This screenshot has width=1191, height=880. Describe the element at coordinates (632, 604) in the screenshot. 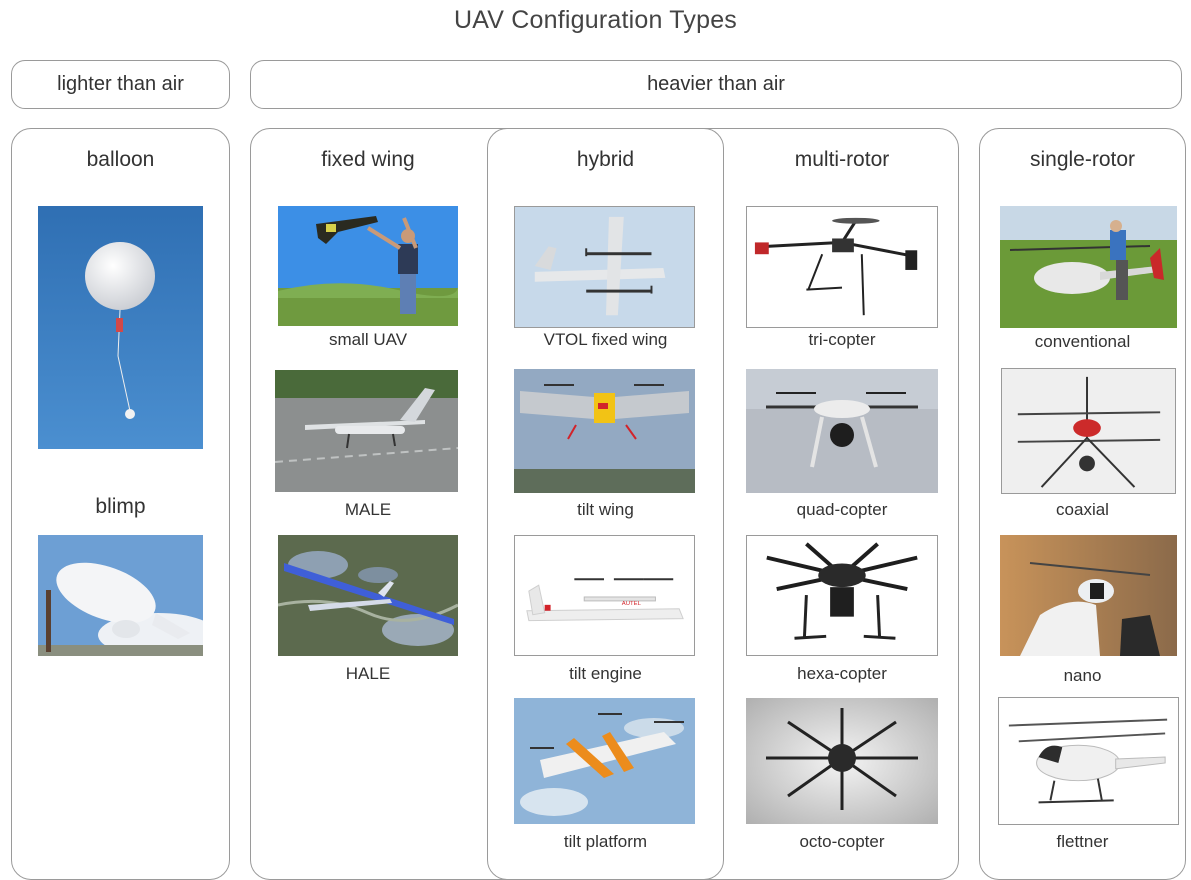

I see `svg-text: AUTEL` at that location.